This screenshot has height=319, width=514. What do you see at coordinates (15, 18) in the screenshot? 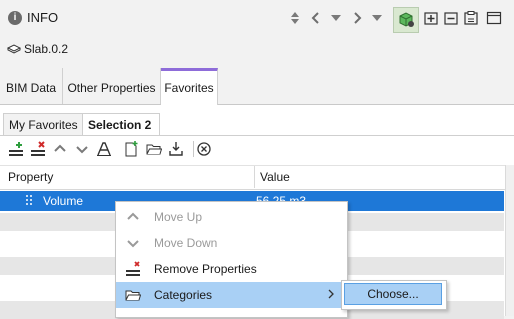
I see `info-icon: i` at bounding box center [15, 18].